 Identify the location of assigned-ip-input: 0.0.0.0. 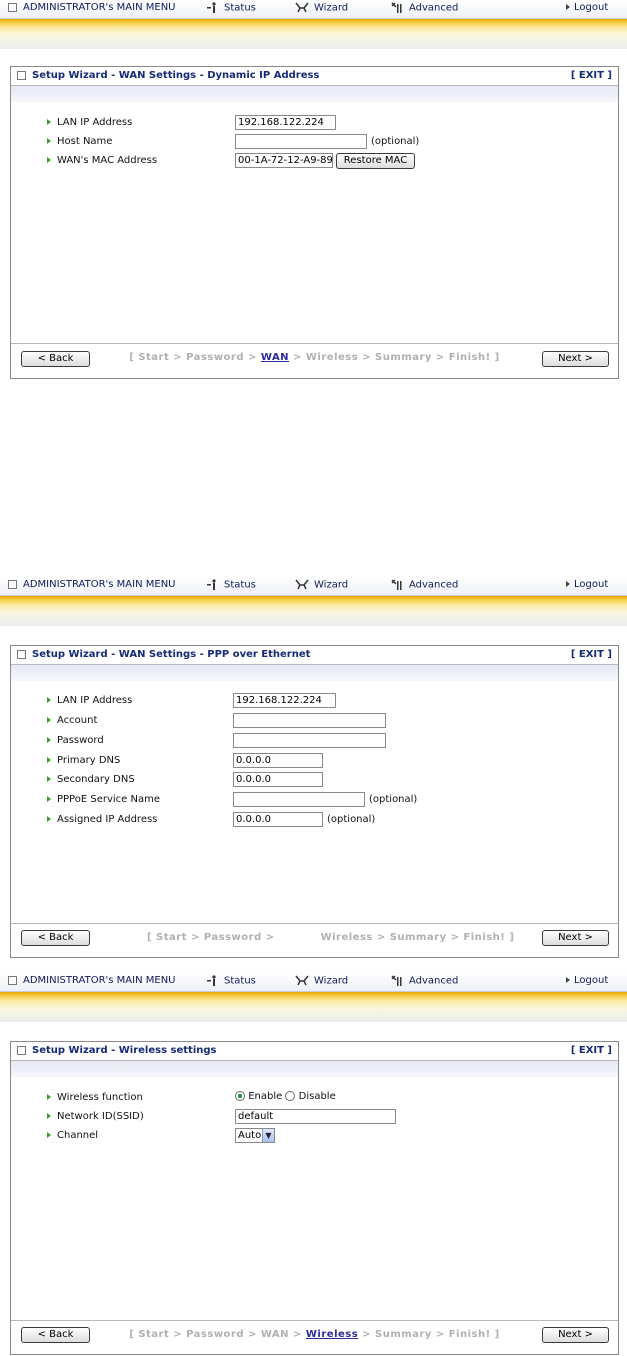
(278, 819).